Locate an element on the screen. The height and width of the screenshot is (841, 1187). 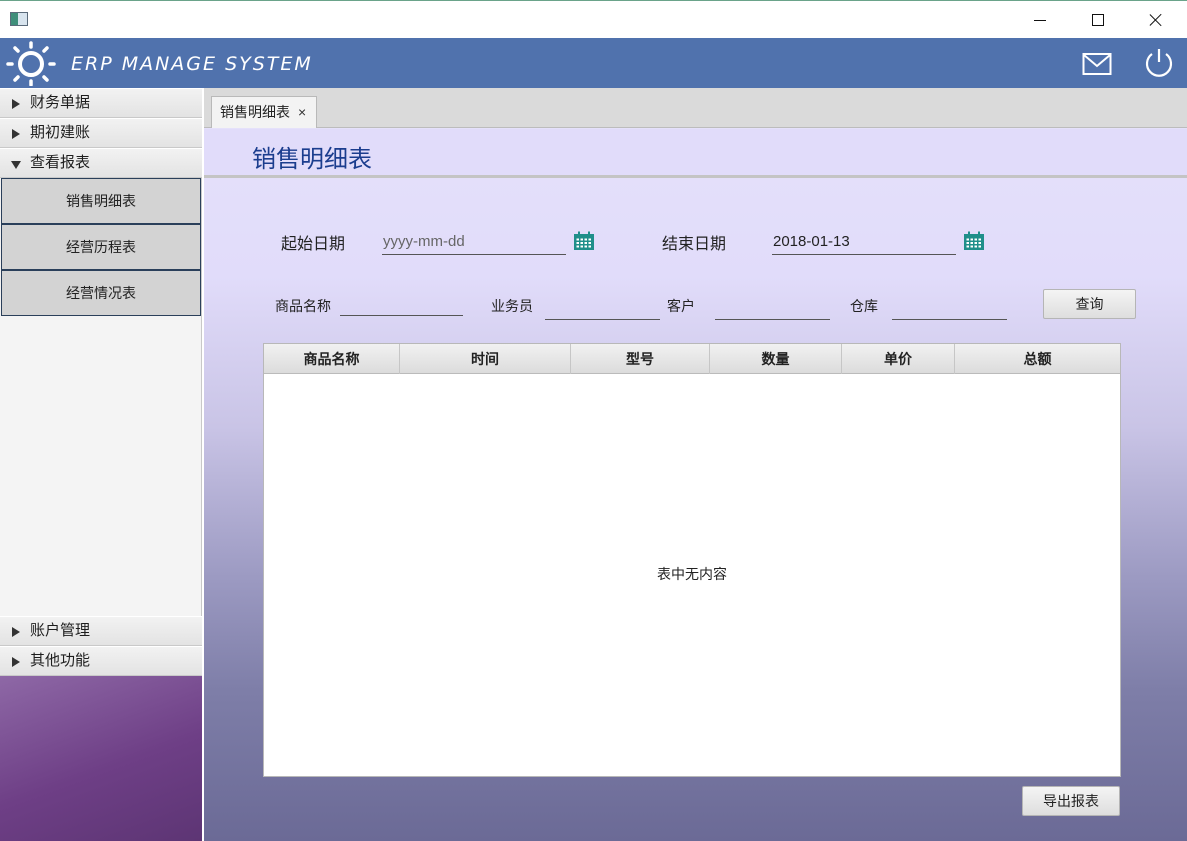
maximize-button is located at coordinates (1098, 20).